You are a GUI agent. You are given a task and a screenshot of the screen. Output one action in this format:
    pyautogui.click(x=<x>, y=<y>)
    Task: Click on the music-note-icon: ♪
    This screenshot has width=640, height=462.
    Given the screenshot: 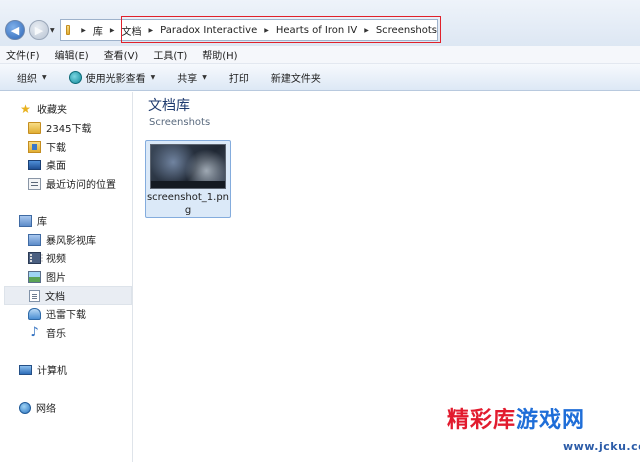 What is the action you would take?
    pyautogui.click(x=34, y=332)
    